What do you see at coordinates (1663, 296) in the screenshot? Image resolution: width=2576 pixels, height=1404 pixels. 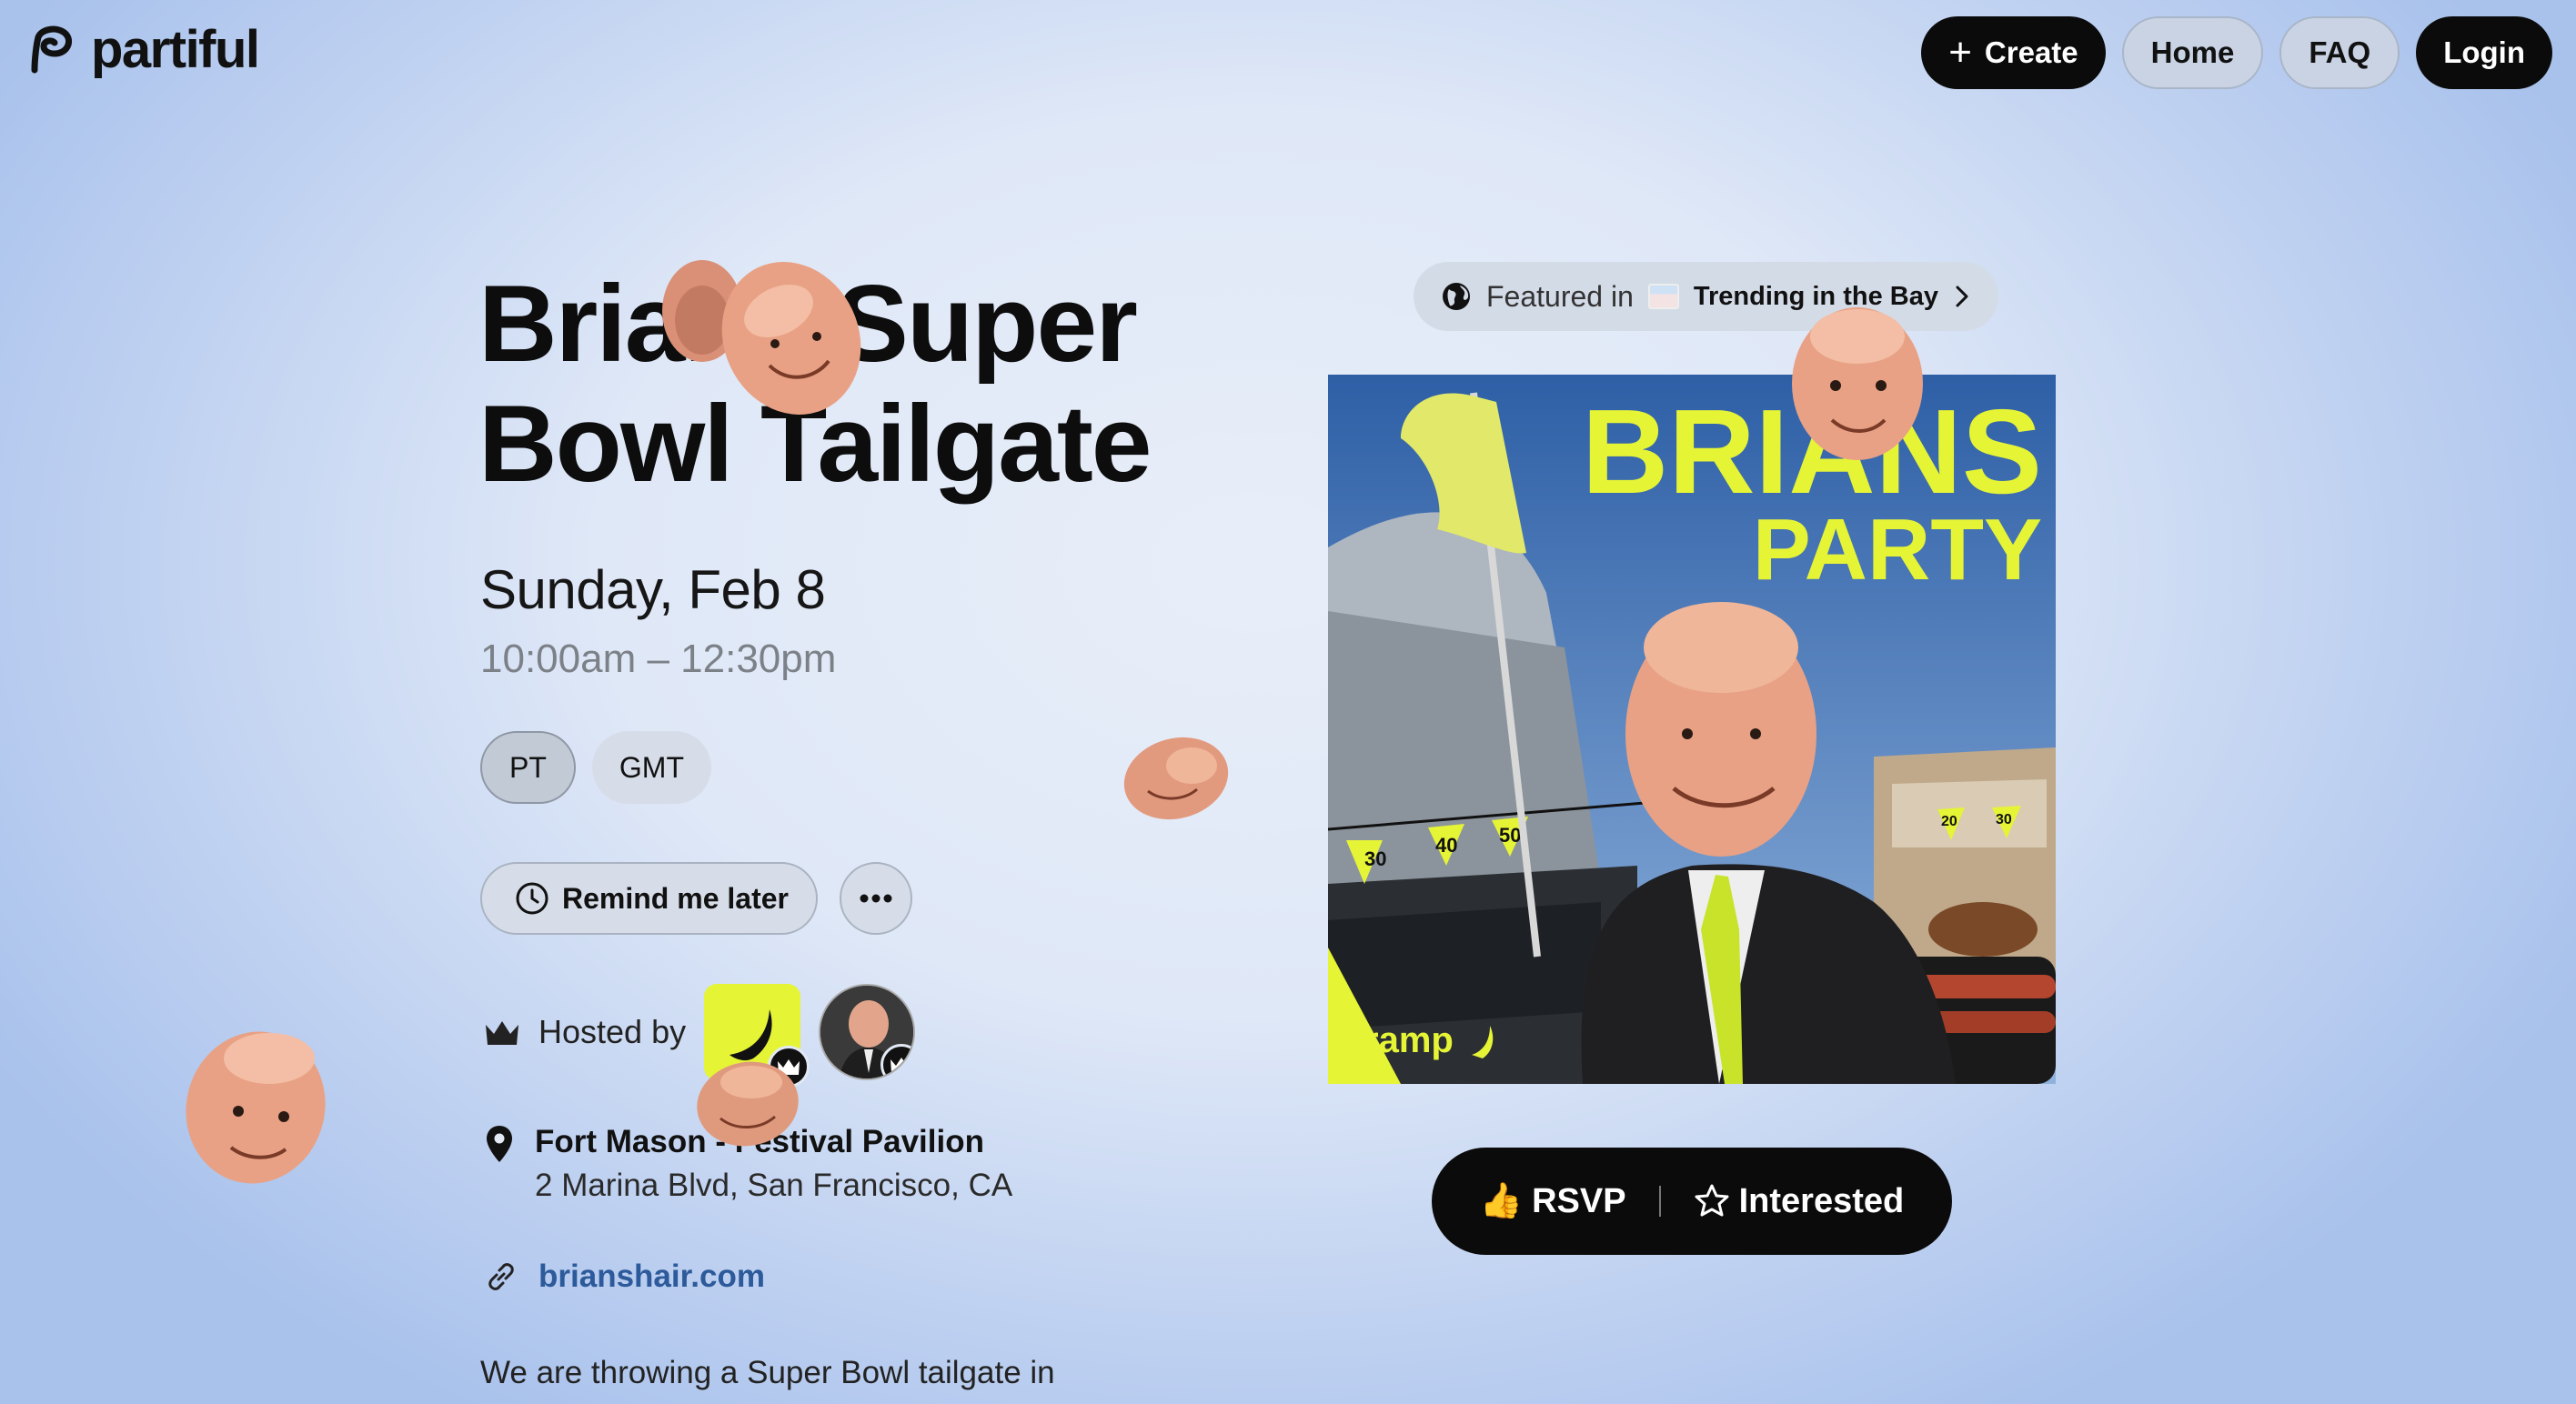 I see `trending-thumbnail-icon` at bounding box center [1663, 296].